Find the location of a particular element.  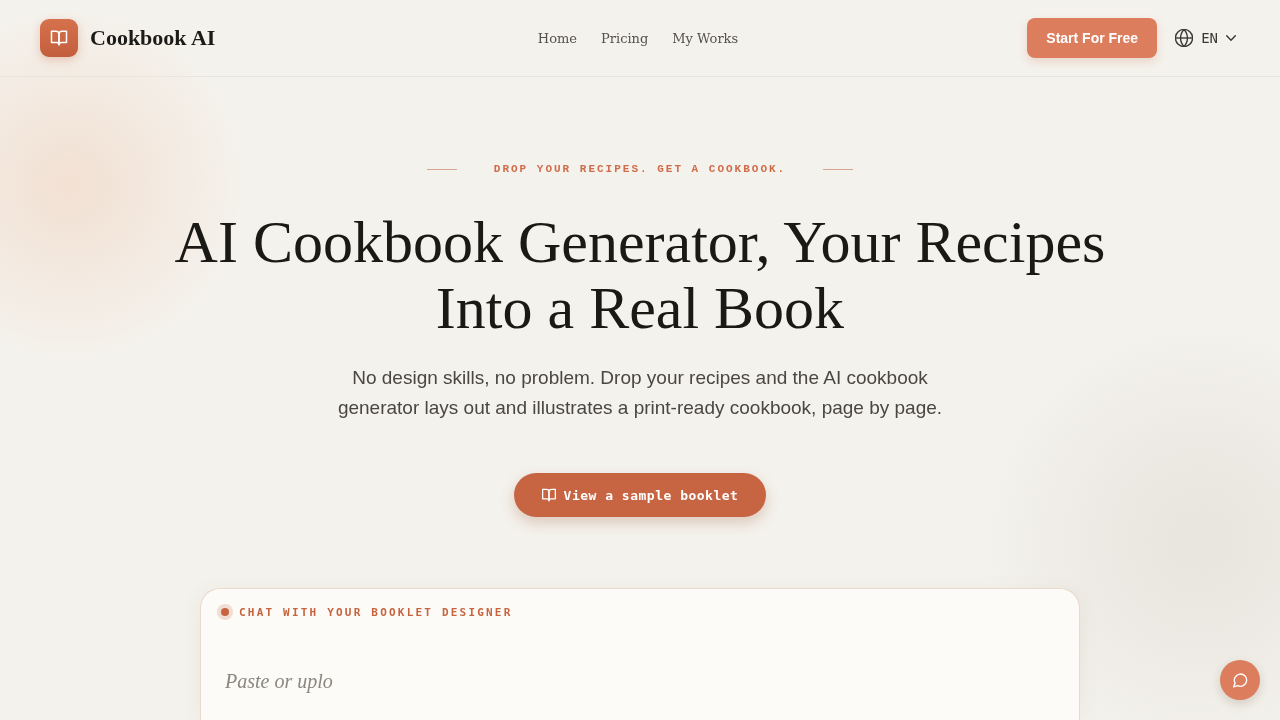

status-dot-icon is located at coordinates (225, 612).